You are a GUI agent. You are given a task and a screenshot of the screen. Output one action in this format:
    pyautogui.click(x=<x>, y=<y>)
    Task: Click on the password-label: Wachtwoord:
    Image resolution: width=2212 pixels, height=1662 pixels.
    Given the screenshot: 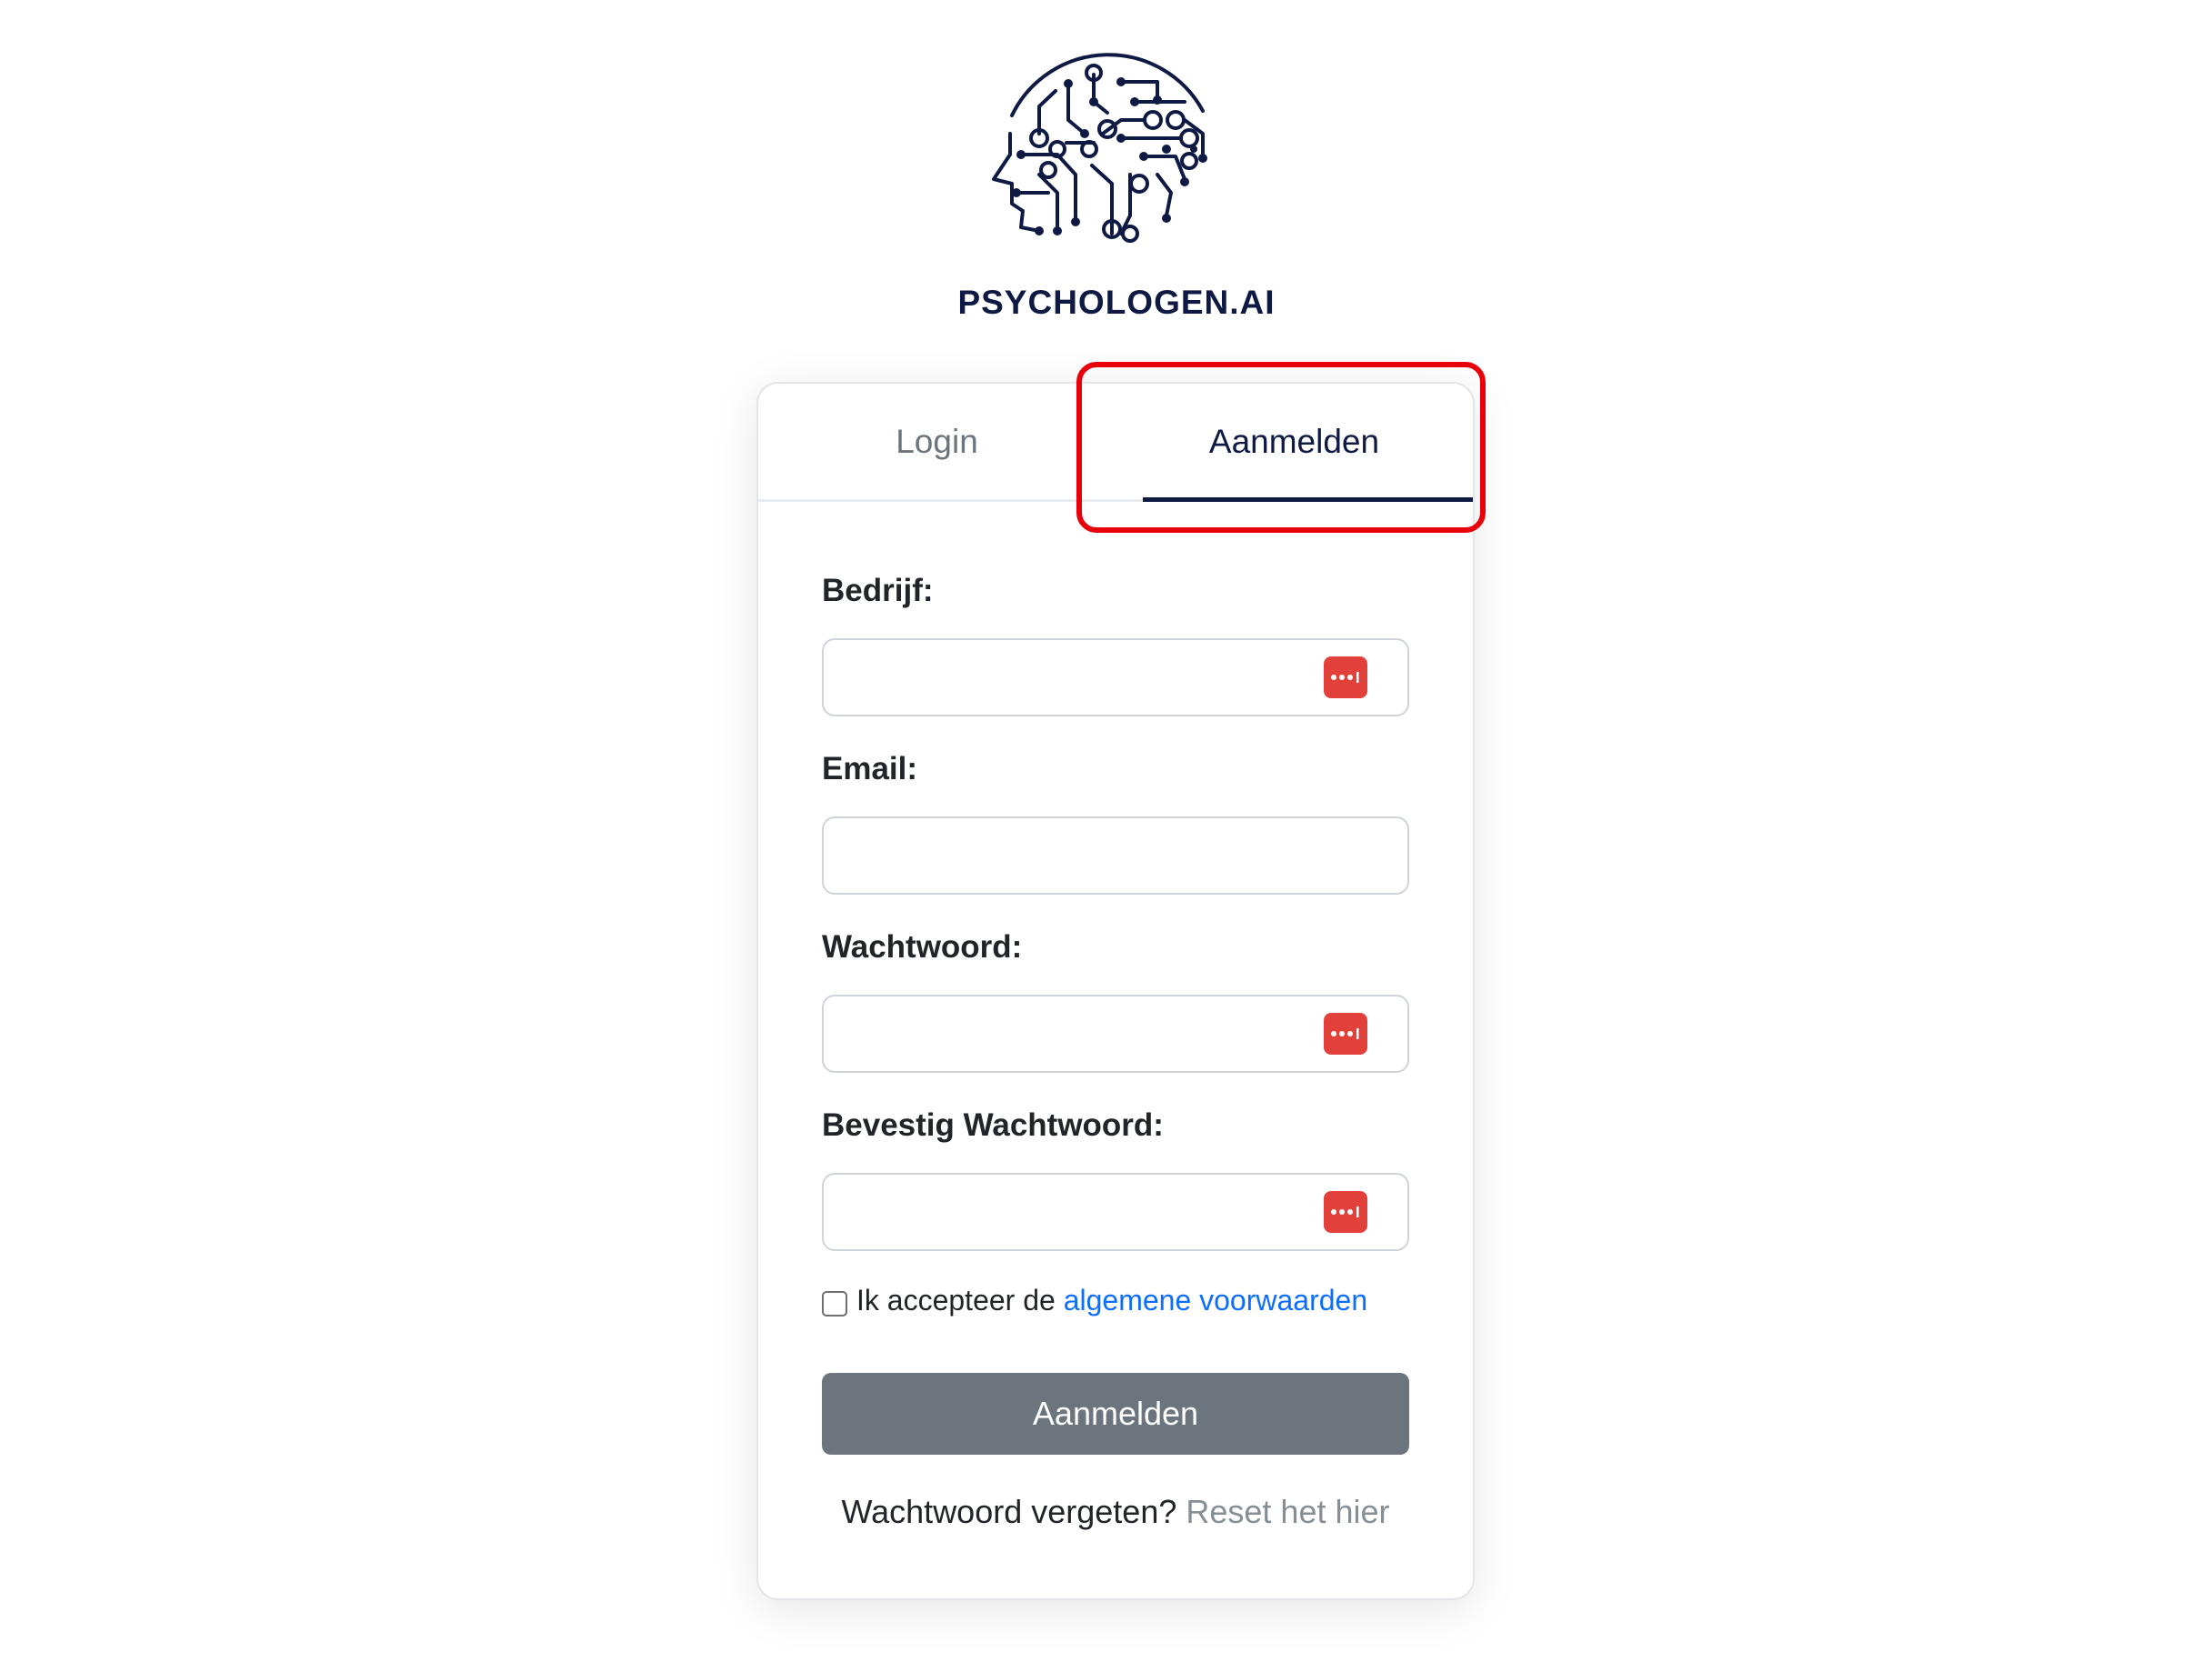 What is the action you would take?
    pyautogui.click(x=922, y=947)
    